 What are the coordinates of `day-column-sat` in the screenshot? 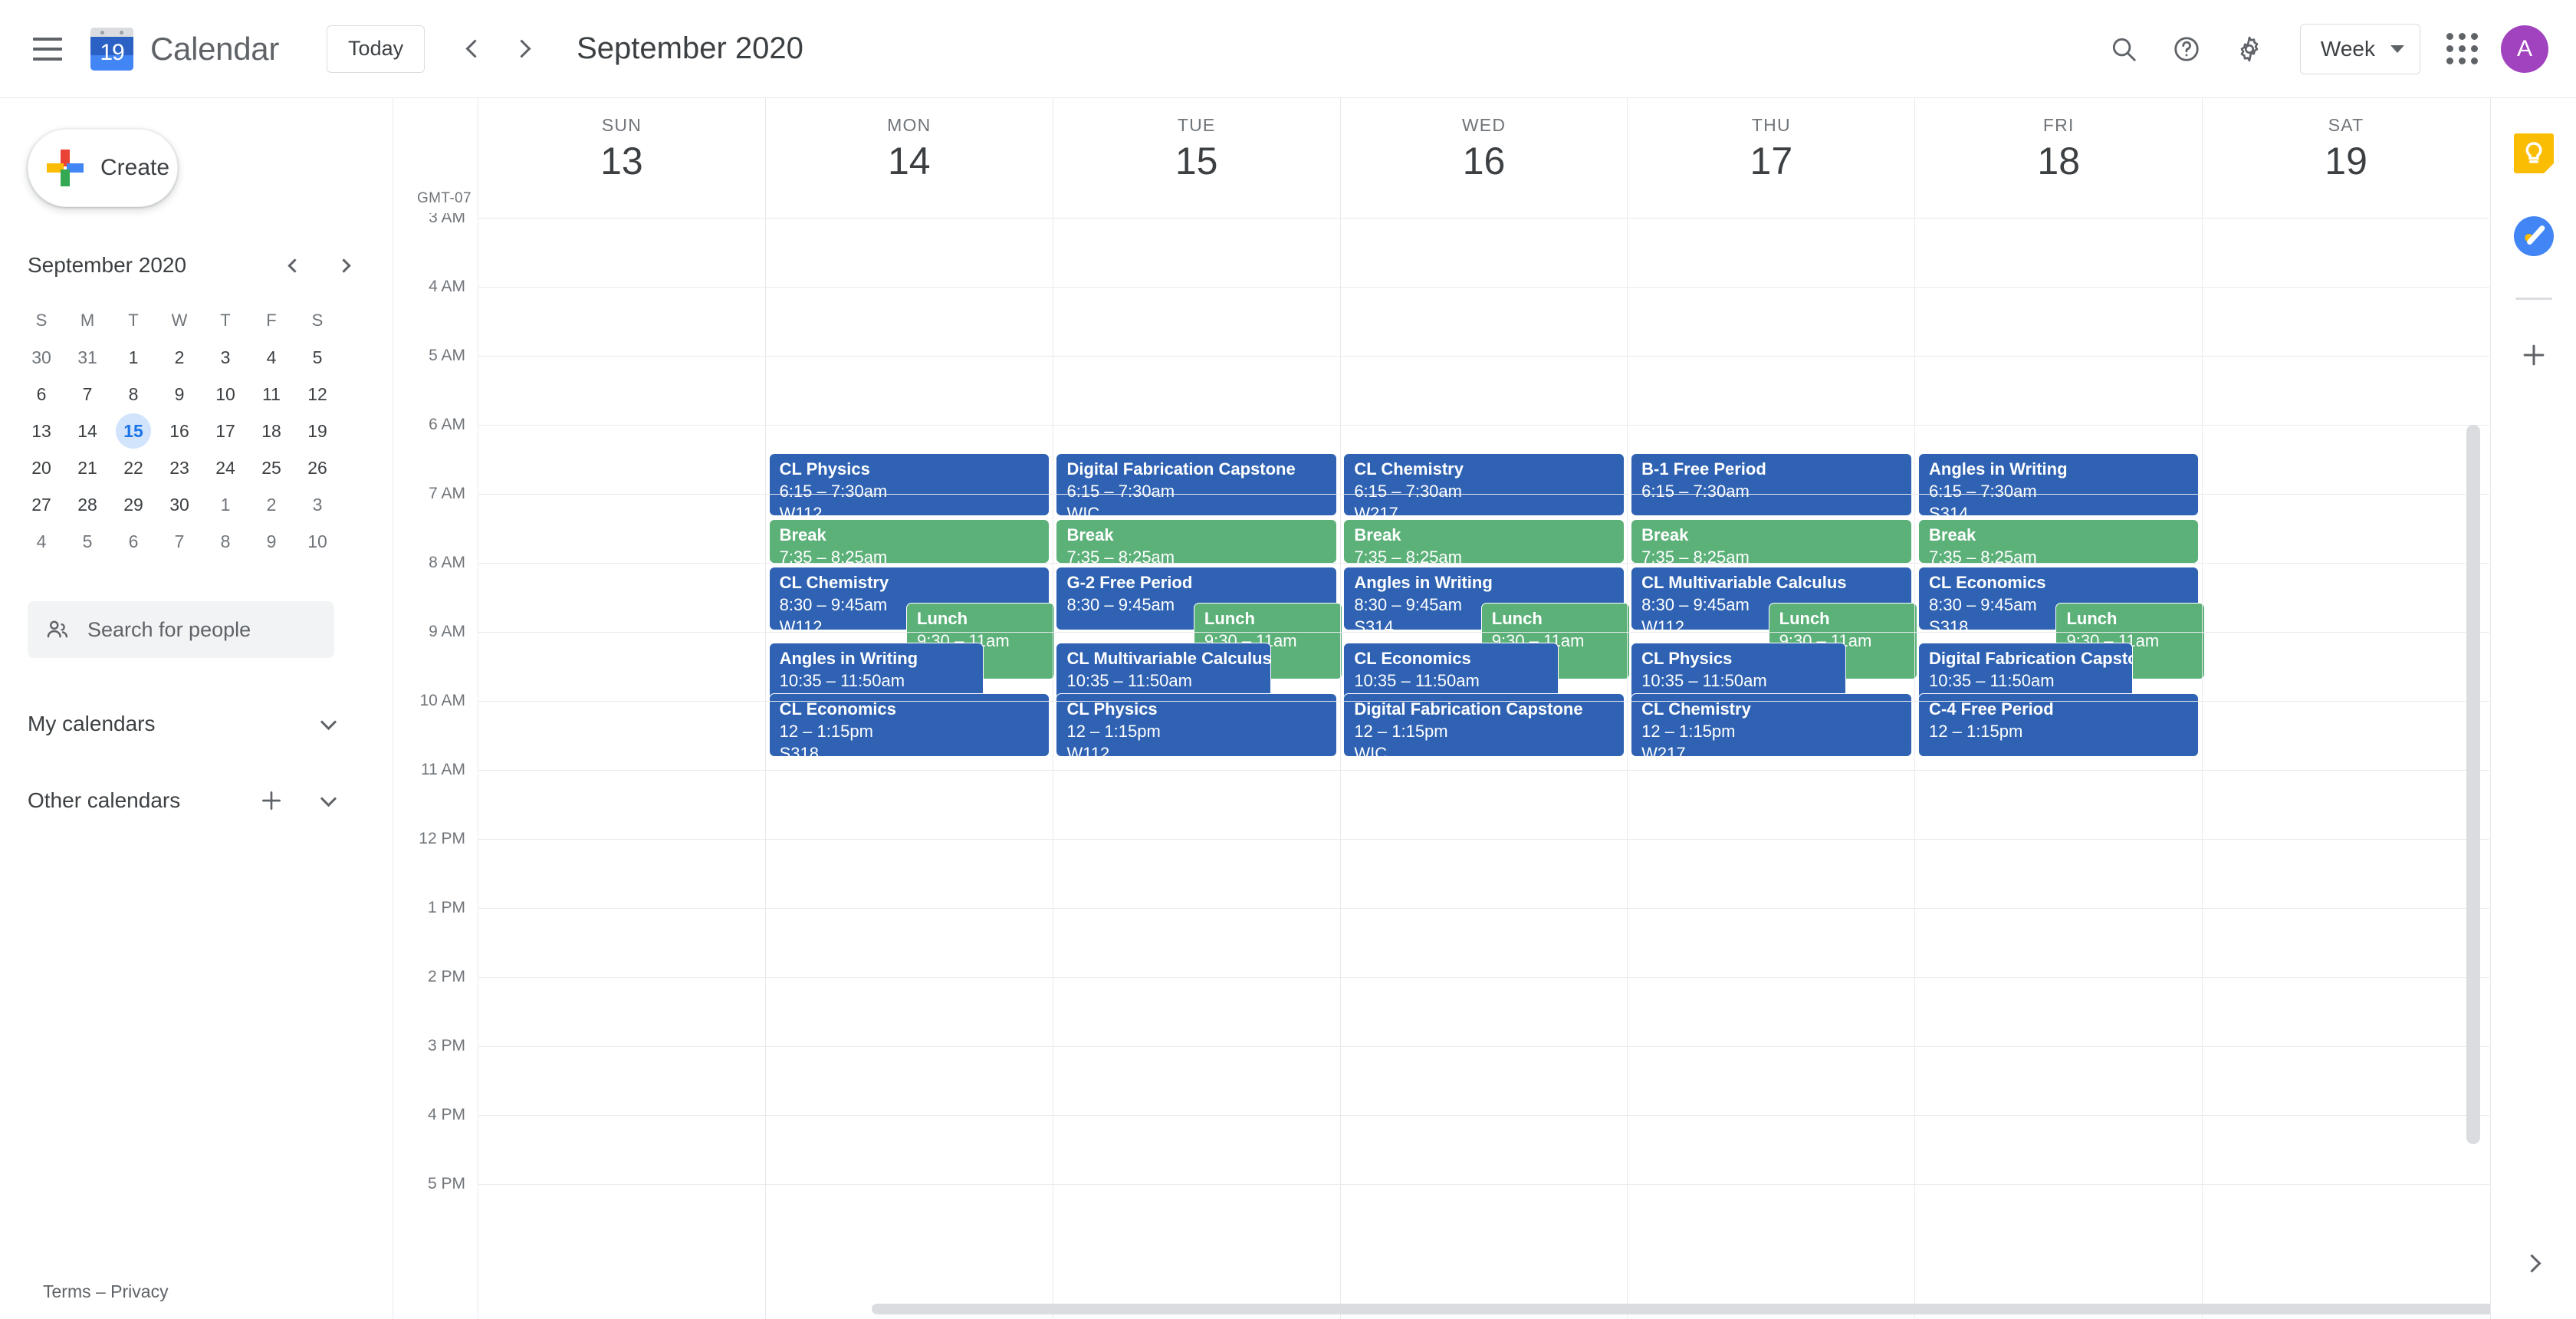 It's located at (2345, 766).